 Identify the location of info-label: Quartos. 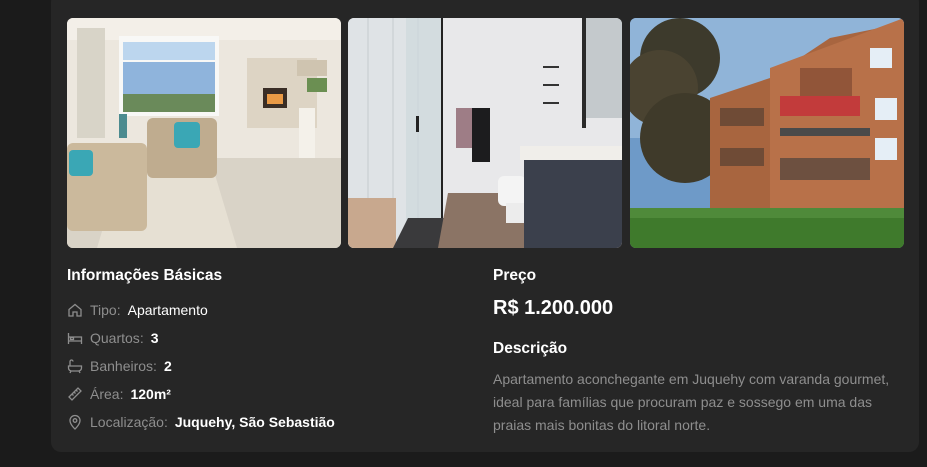
(115, 338).